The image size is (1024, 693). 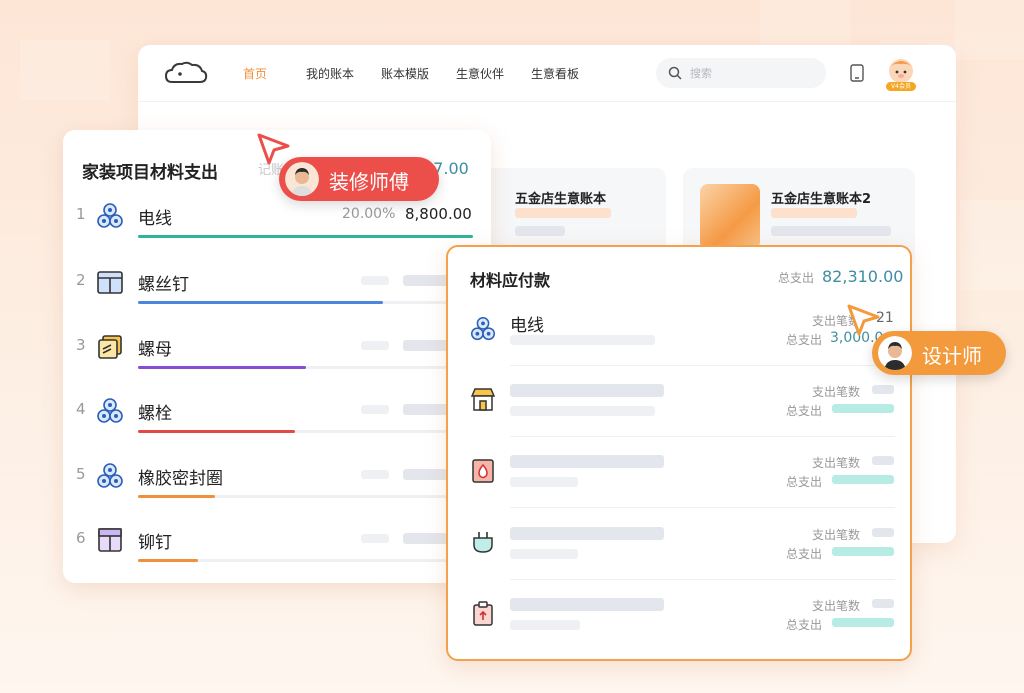 I want to click on material-name: 铆钉, so click(x=155, y=540).